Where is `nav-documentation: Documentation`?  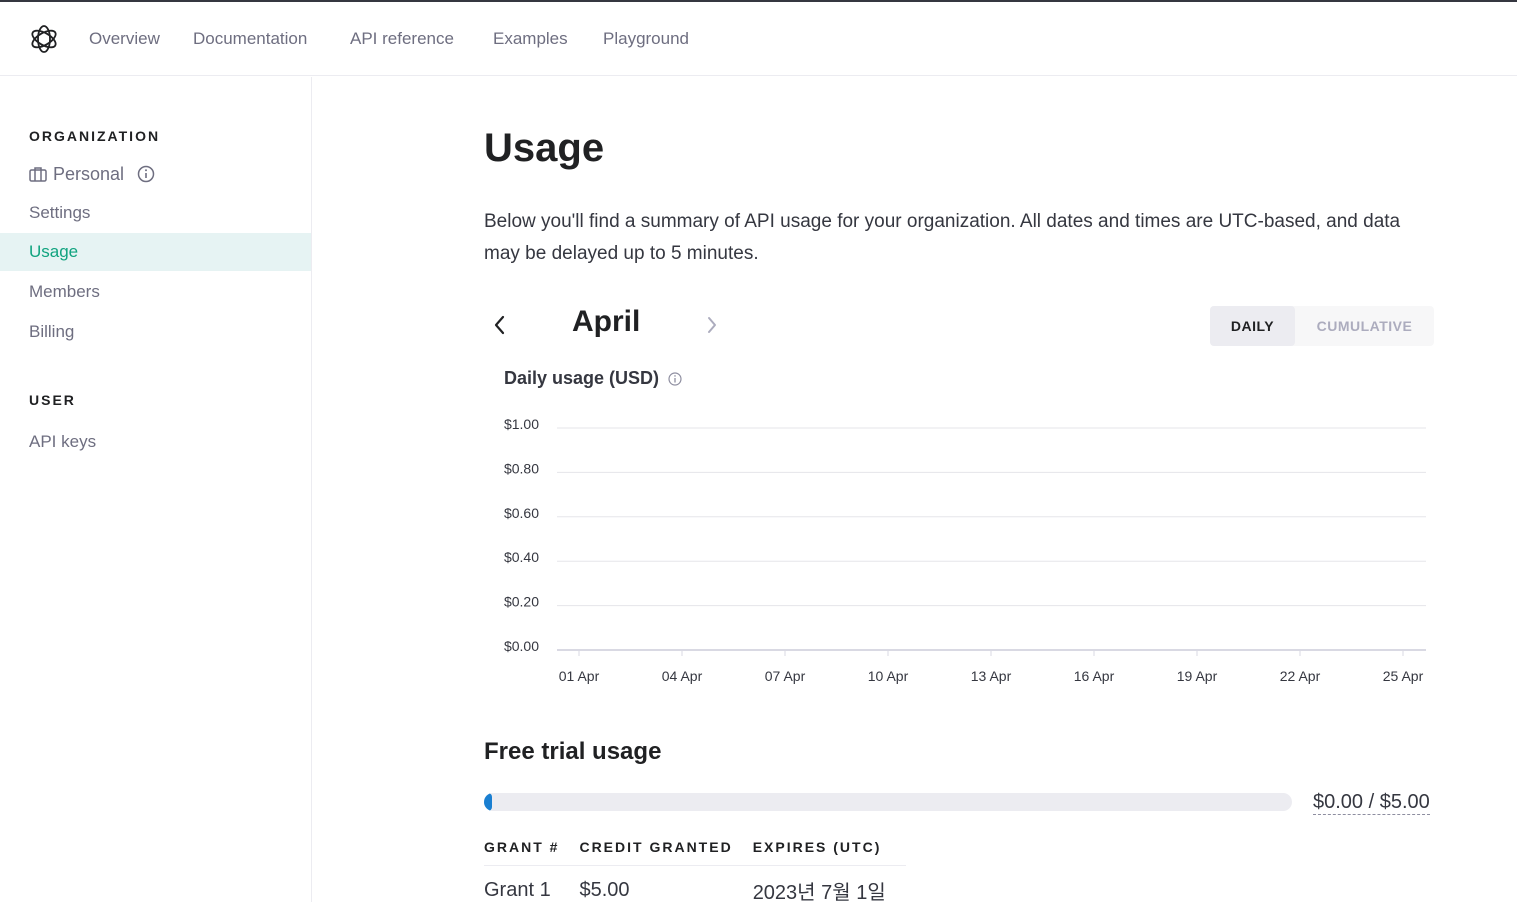 nav-documentation: Documentation is located at coordinates (250, 39).